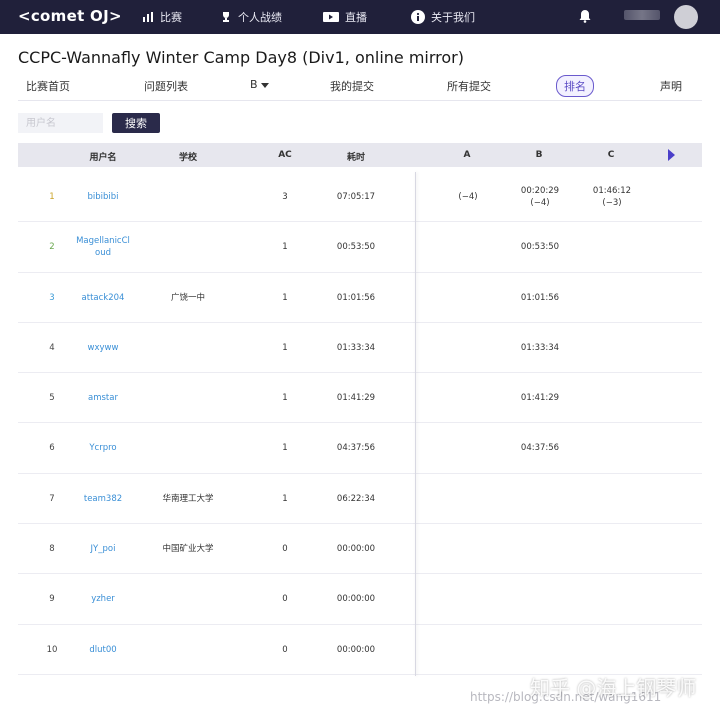 The width and height of the screenshot is (720, 716). Describe the element at coordinates (453, 17) in the screenshot. I see `nav-item-label: 关于我们` at that location.